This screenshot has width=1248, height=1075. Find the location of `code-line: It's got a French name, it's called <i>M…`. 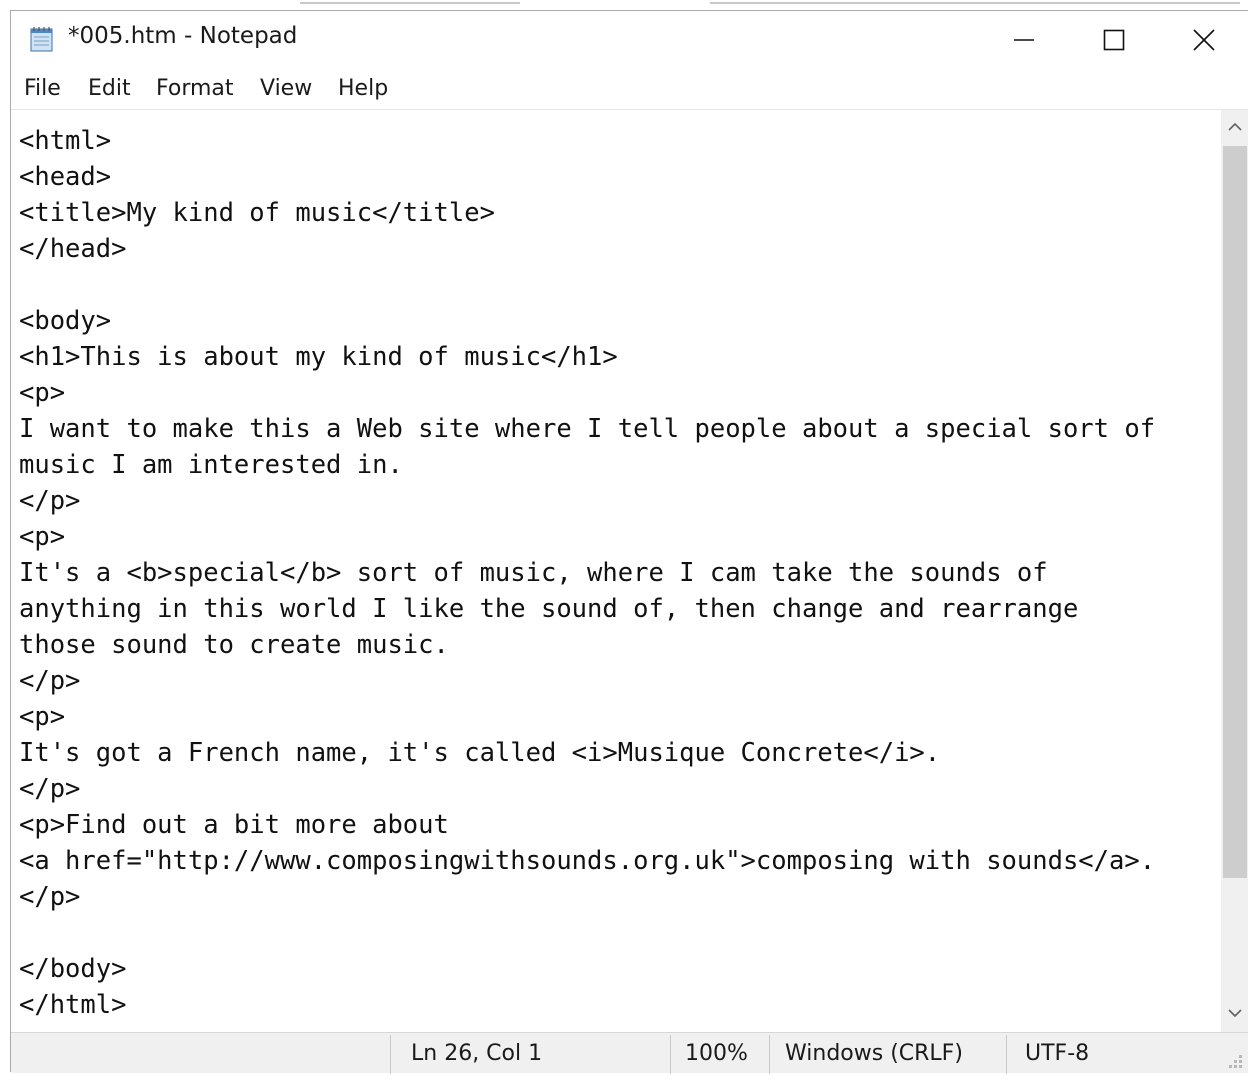

code-line: It's got a French name, it's called <i>M… is located at coordinates (480, 753).